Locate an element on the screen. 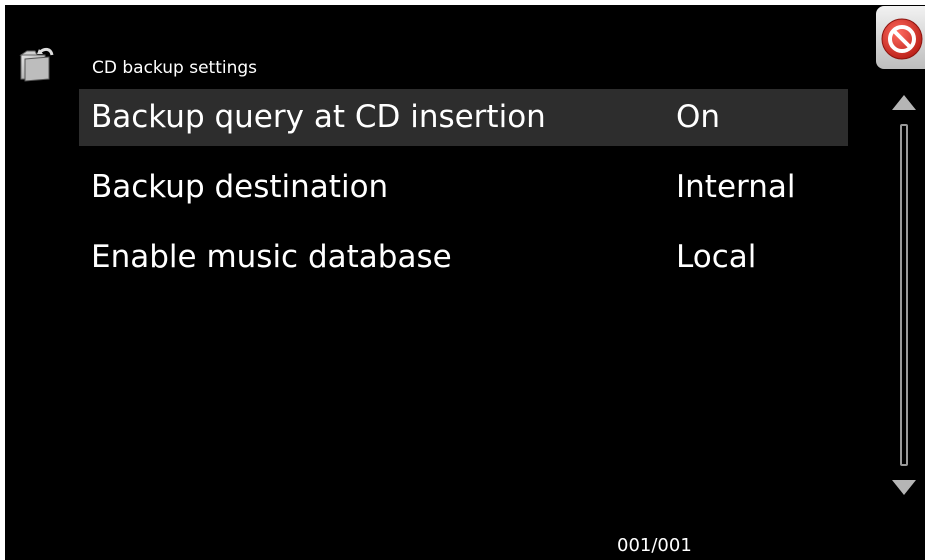 Image resolution: width=930 pixels, height=560 pixels. page-title: CD backup settings is located at coordinates (175, 68).